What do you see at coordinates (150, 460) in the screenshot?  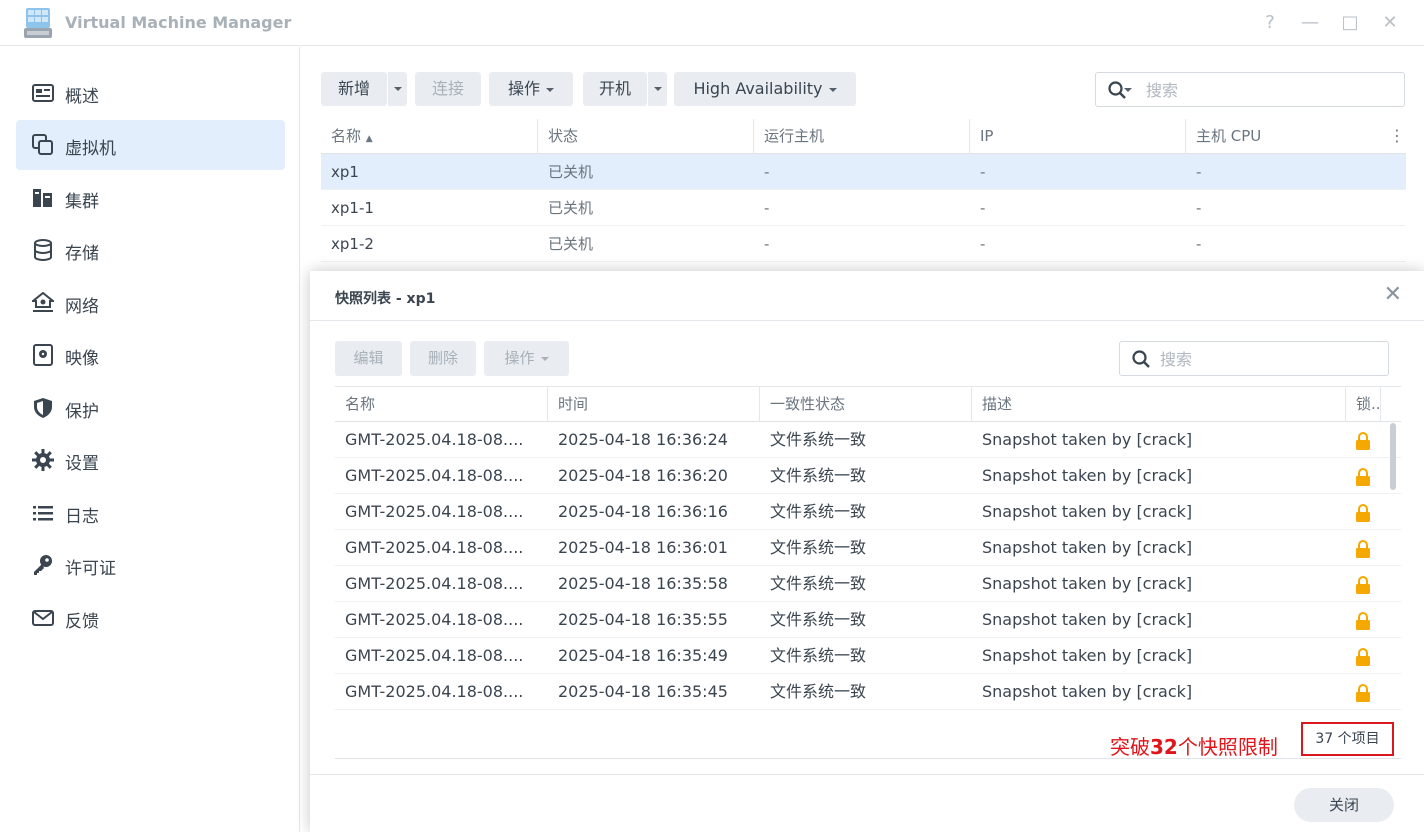 I see `sidebar-item-settings: 设置` at bounding box center [150, 460].